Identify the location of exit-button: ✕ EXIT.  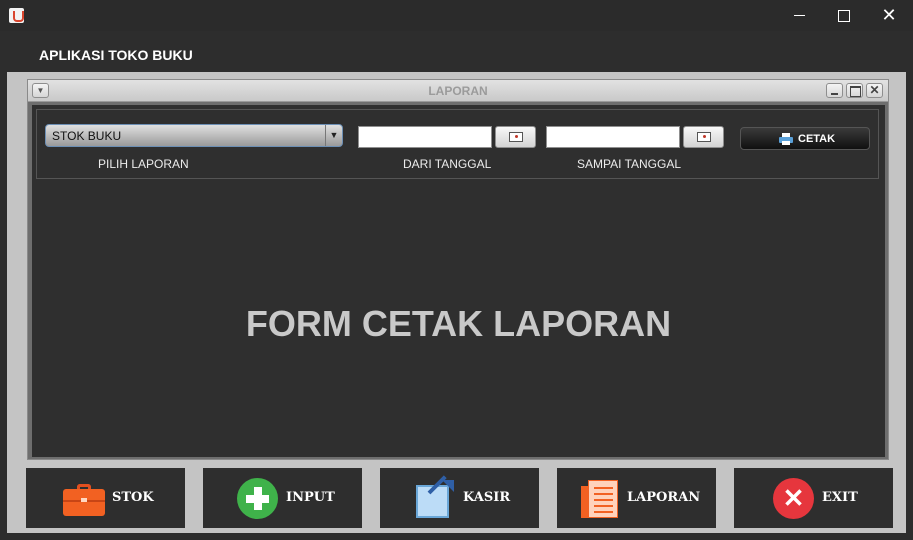
(813, 498).